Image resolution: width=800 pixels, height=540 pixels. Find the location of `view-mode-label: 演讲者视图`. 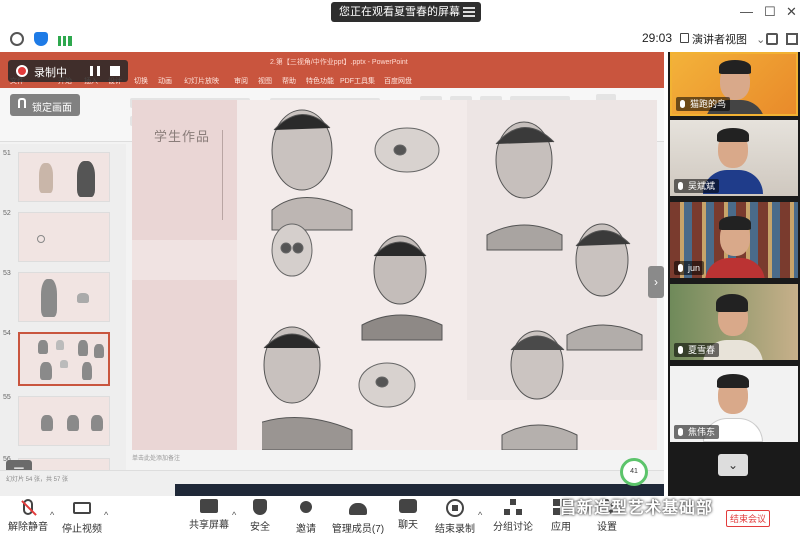

view-mode-label: 演讲者视图 is located at coordinates (719, 40).